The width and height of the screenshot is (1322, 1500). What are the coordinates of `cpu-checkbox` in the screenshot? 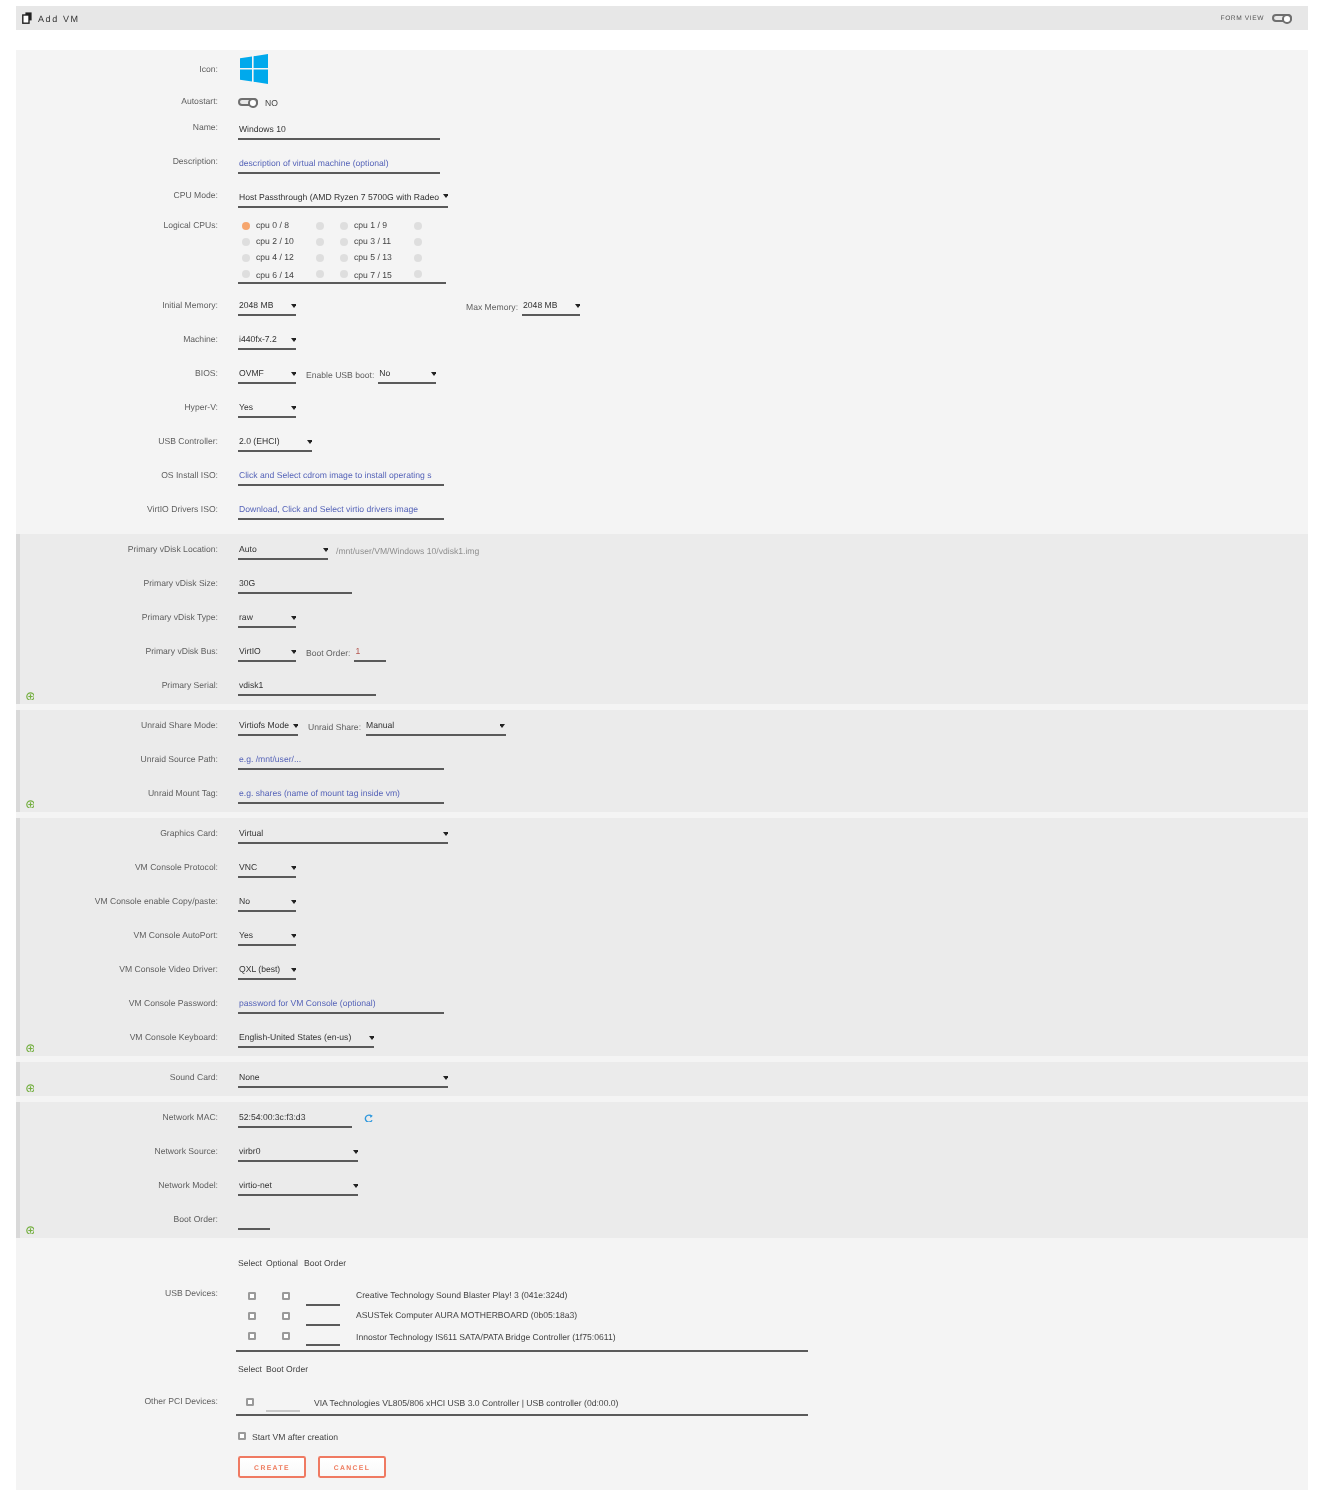 It's located at (246, 225).